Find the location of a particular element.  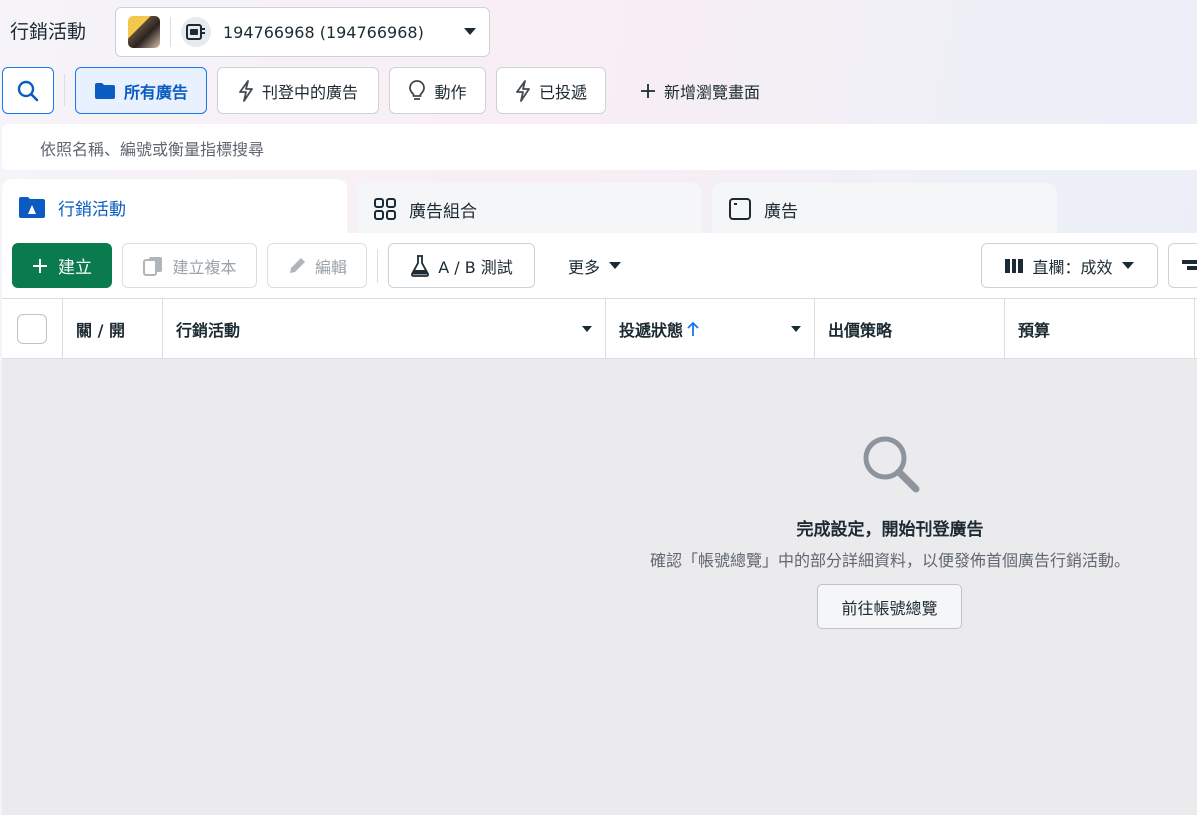

page-title: 行銷活動 is located at coordinates (48, 32).